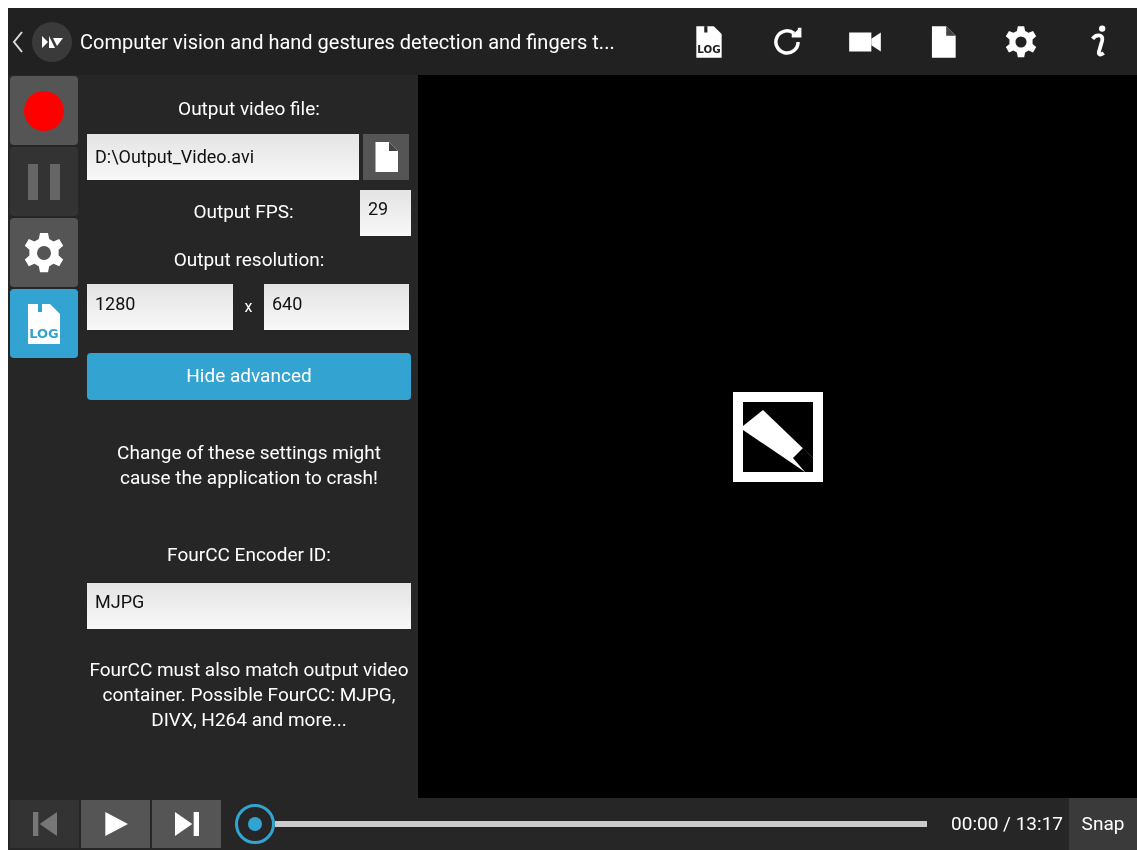 The height and width of the screenshot is (850, 1137). What do you see at coordinates (248, 307) in the screenshot?
I see `times-sign: x` at bounding box center [248, 307].